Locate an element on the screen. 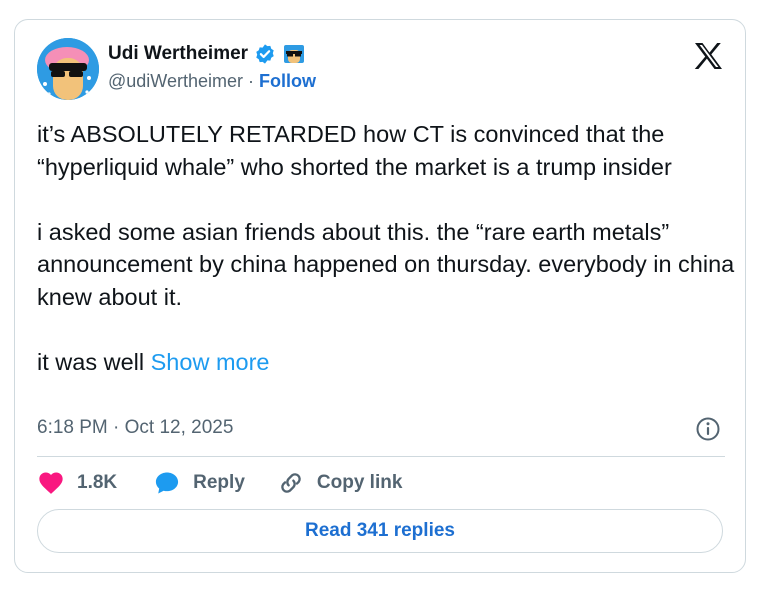 This screenshot has width=762, height=590. show-more-link: Show more is located at coordinates (210, 362).